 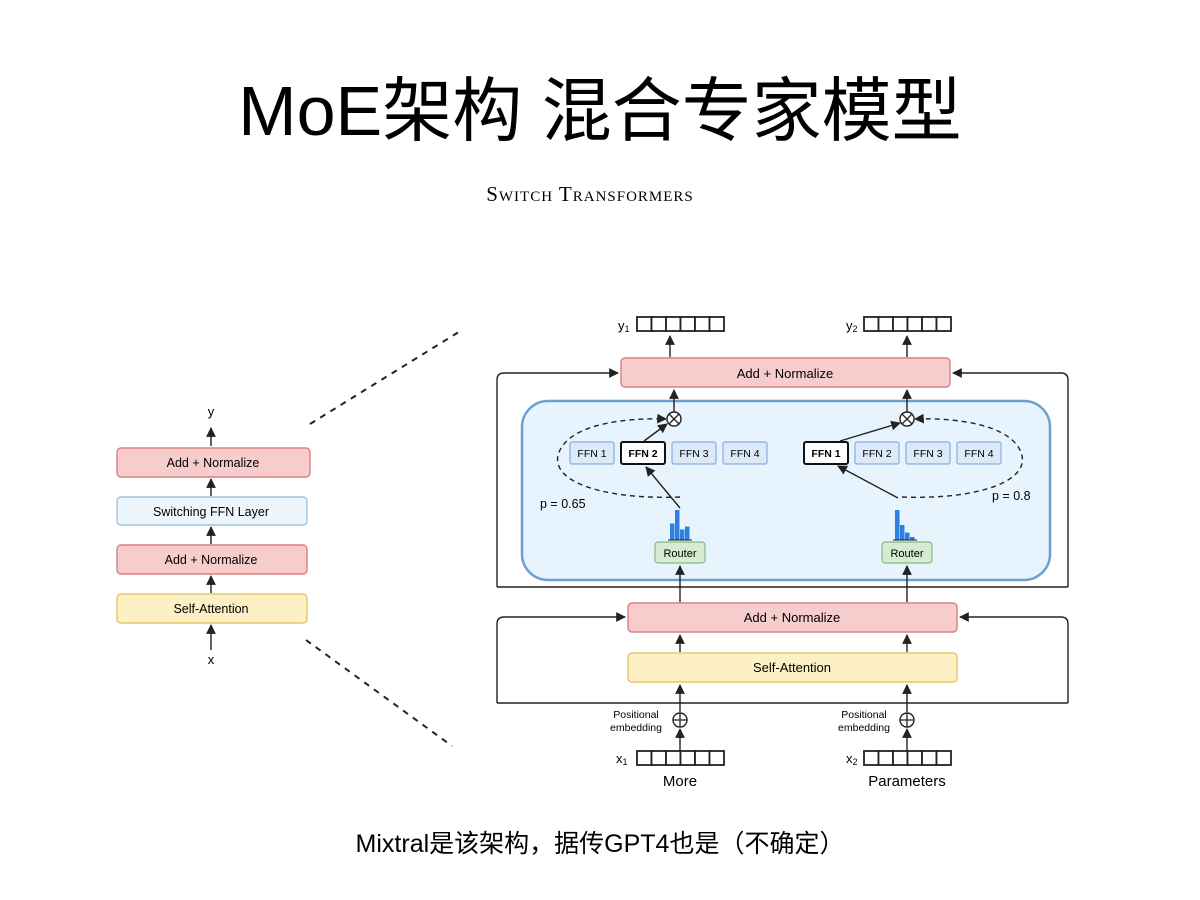 I want to click on router-label-1: Router, so click(x=679, y=554).